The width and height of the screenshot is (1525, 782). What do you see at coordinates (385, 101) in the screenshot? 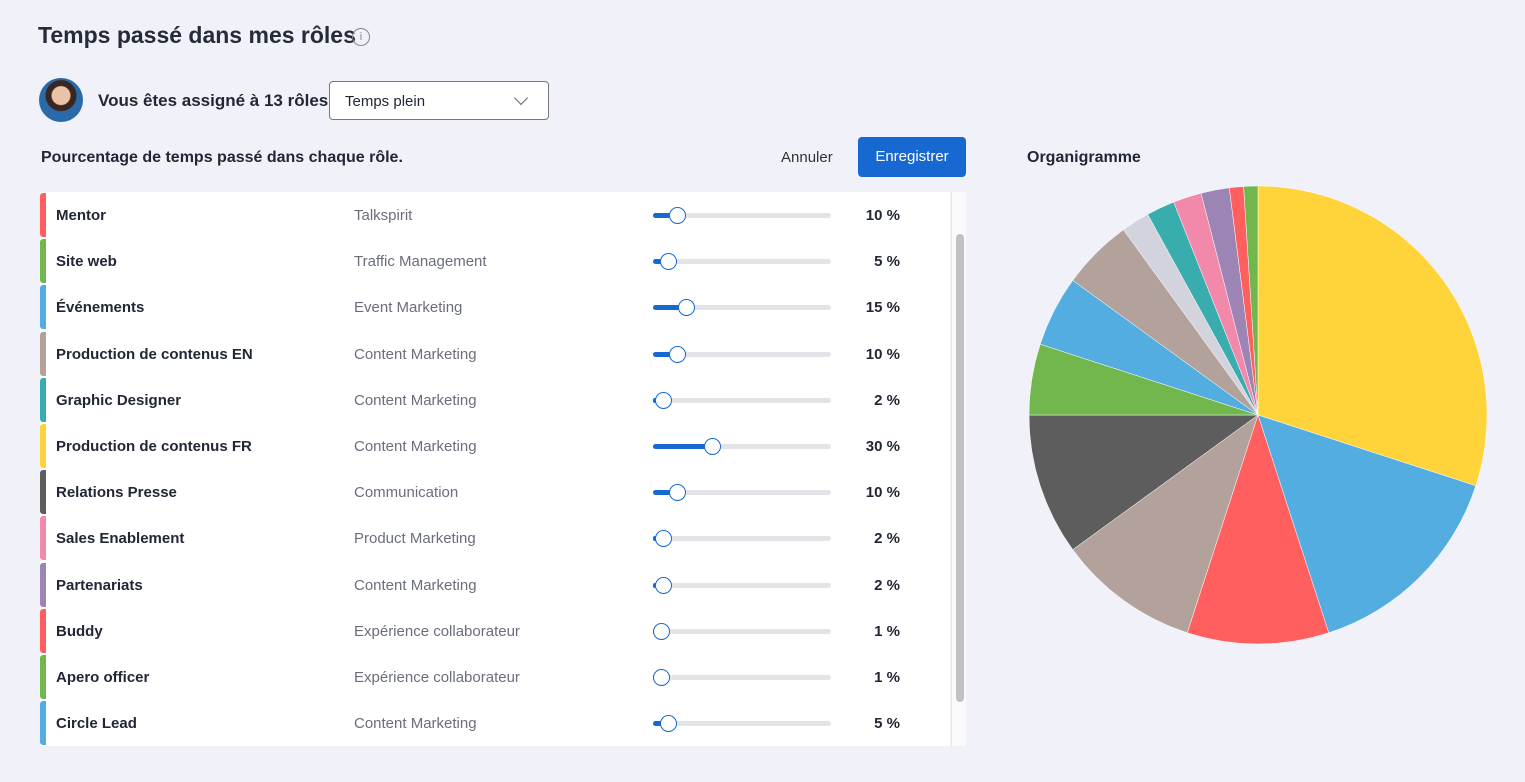
I see `select-value: Temps plein` at bounding box center [385, 101].